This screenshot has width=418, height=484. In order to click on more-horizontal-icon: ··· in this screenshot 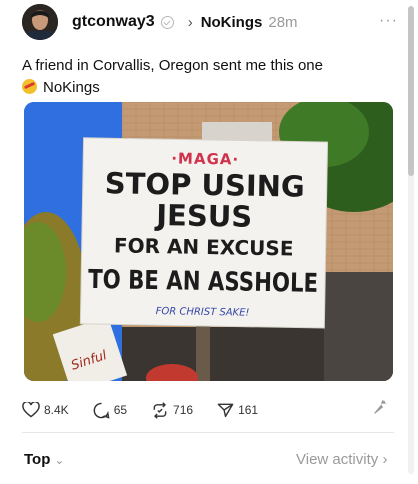, I will do `click(388, 21)`.